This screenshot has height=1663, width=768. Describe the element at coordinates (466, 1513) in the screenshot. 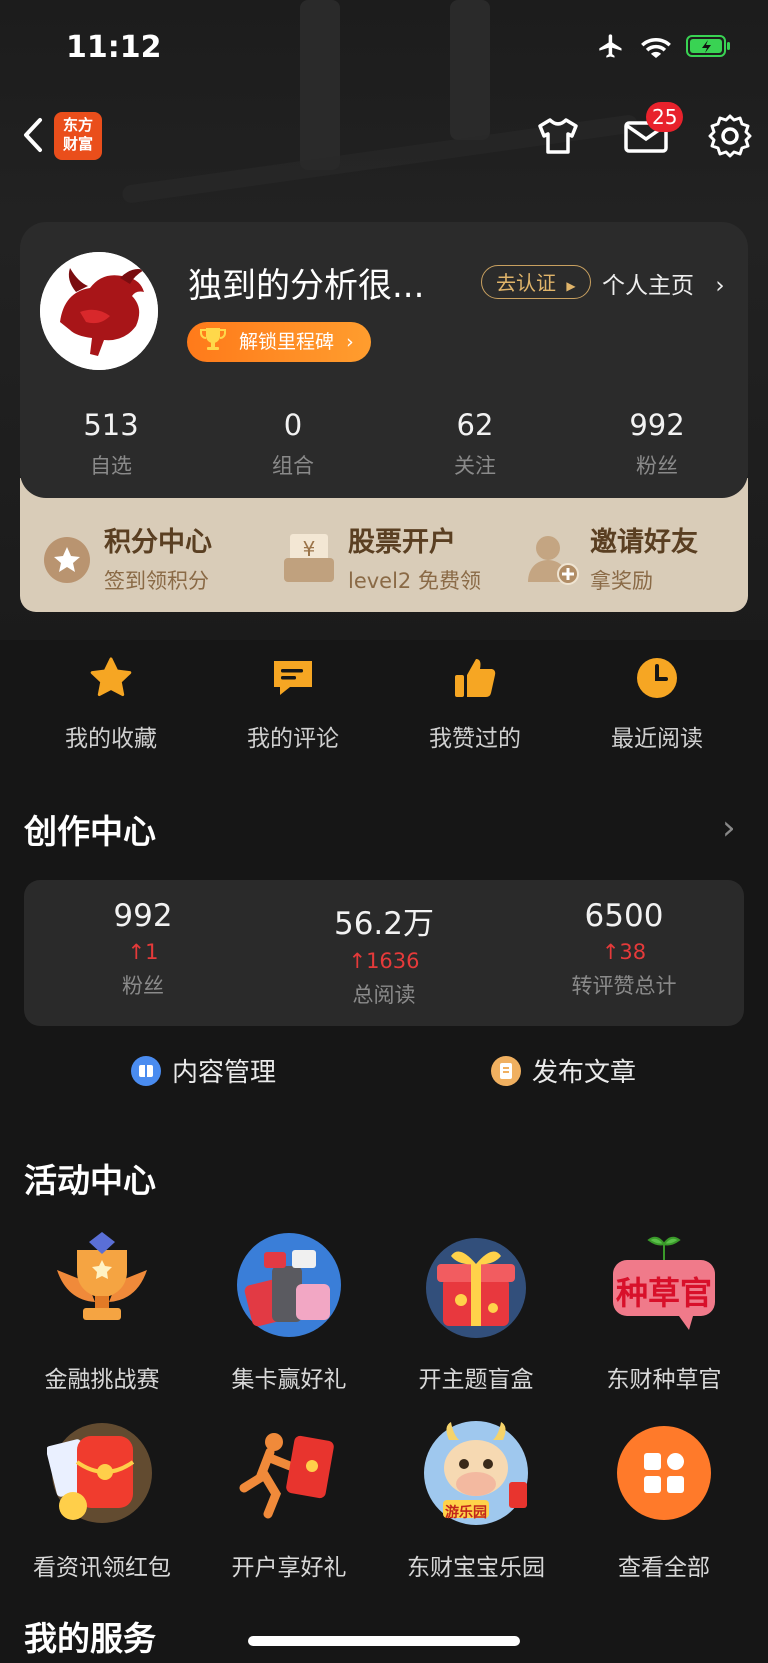

I see `park-text: 游乐园` at that location.